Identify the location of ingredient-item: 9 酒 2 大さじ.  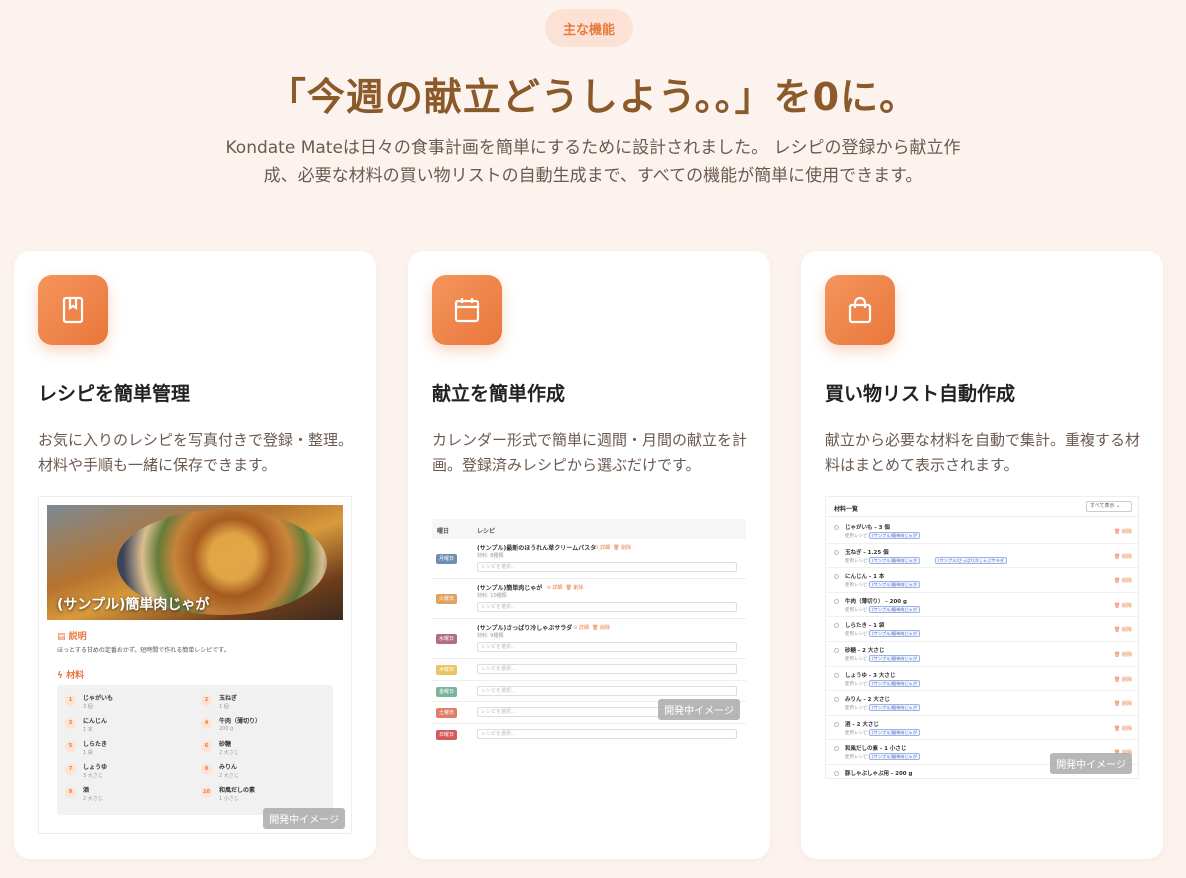
(130, 796).